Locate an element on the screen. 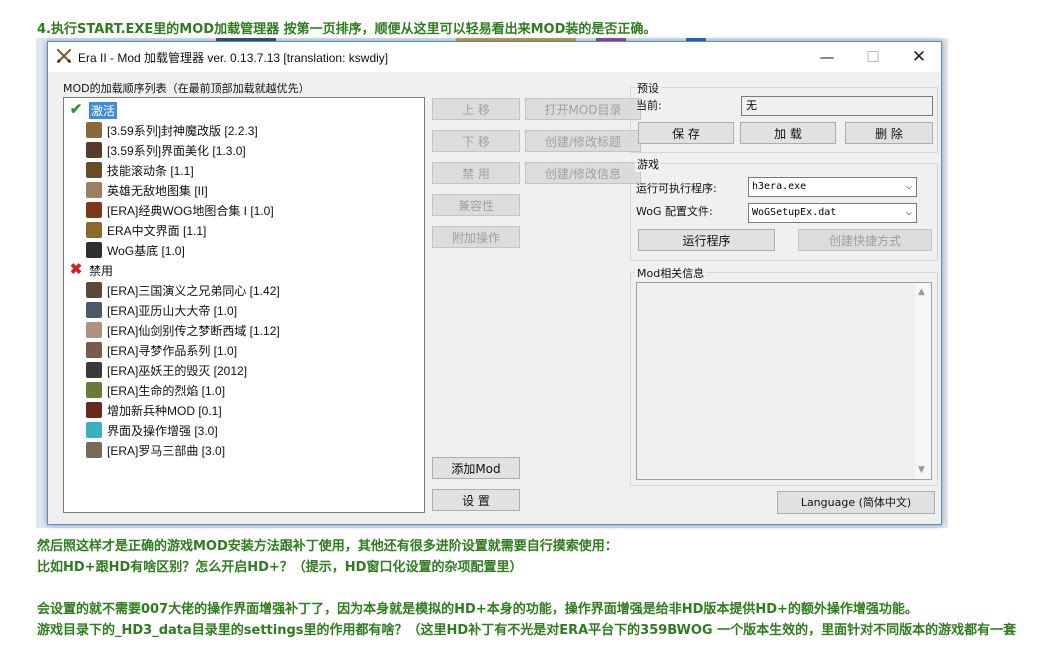  mod-list-item: [ERA]巫妖王的毁灭 [2012] is located at coordinates (166, 370).